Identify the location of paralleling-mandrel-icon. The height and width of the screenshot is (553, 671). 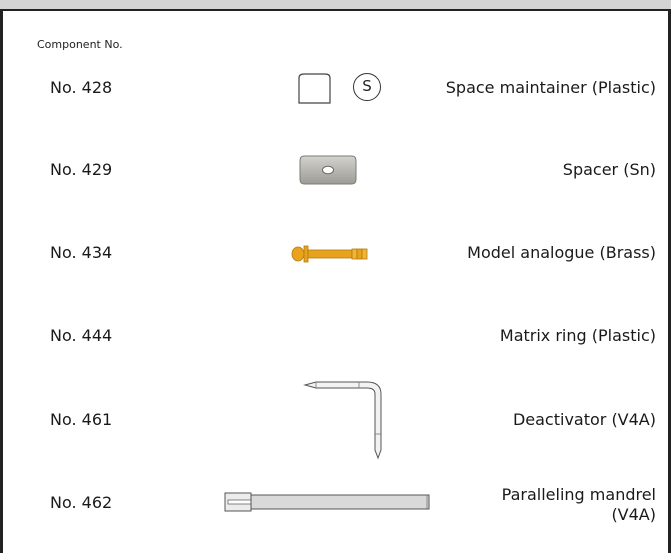
(327, 502).